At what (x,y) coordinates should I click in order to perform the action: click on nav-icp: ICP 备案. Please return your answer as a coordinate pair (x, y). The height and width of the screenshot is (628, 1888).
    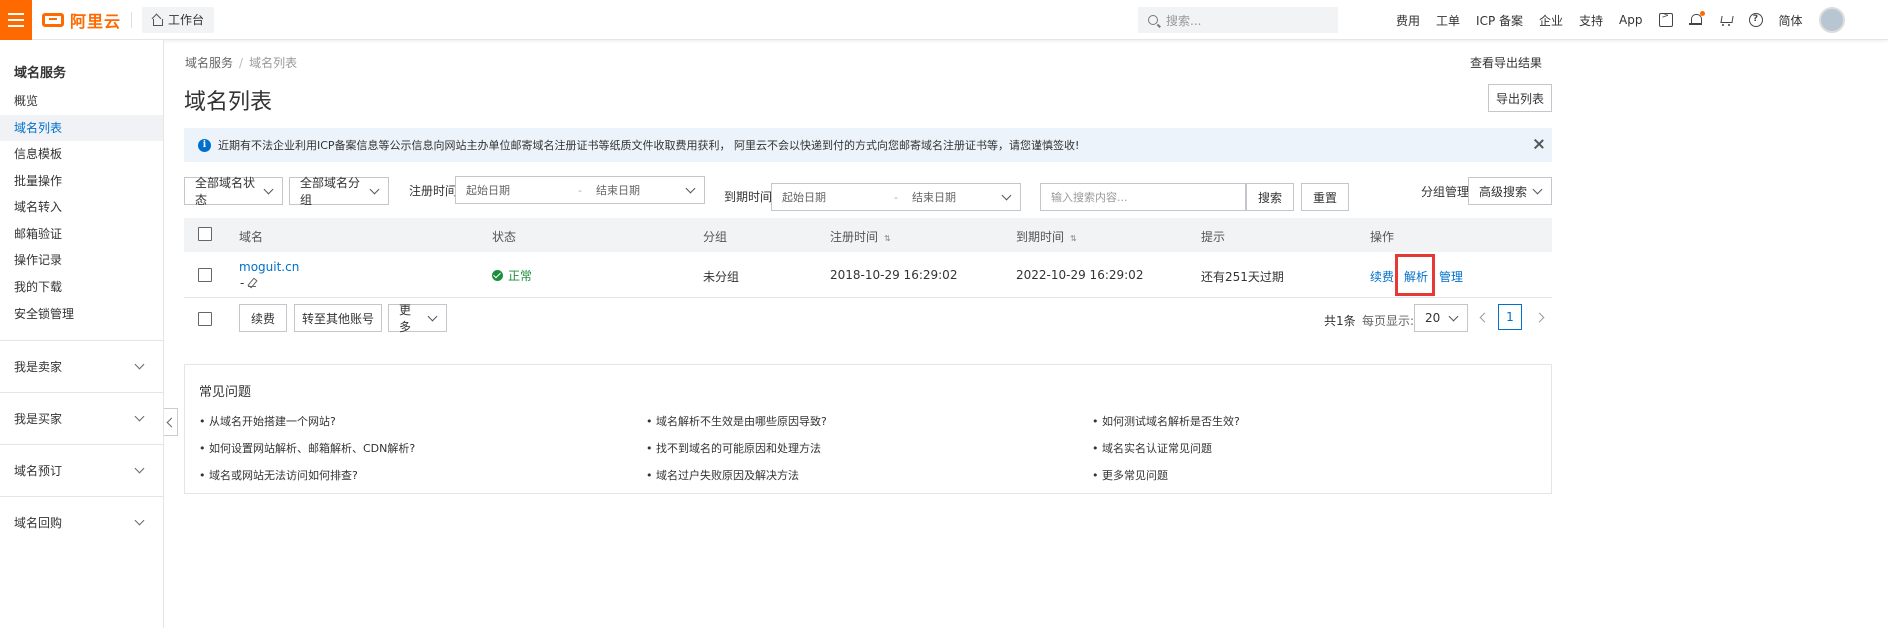
    Looking at the image, I should click on (1499, 20).